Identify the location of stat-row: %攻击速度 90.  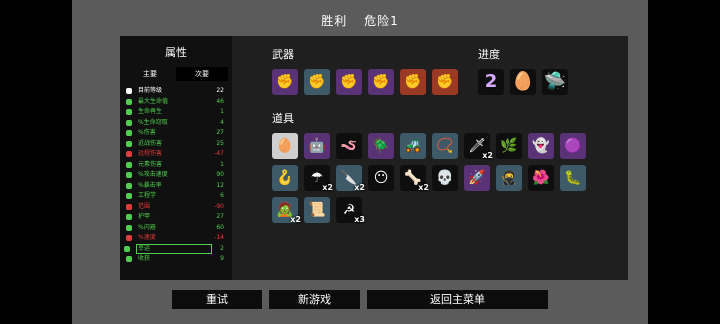
(176, 175).